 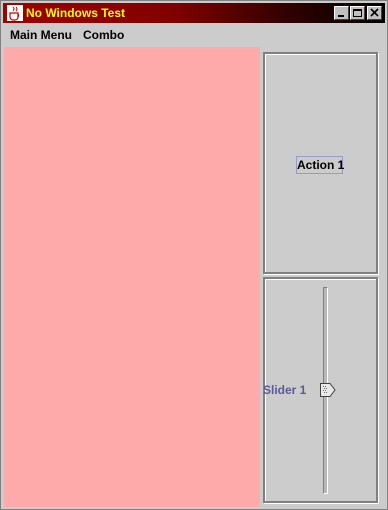 I want to click on slider-thumb-icon, so click(x=328, y=390).